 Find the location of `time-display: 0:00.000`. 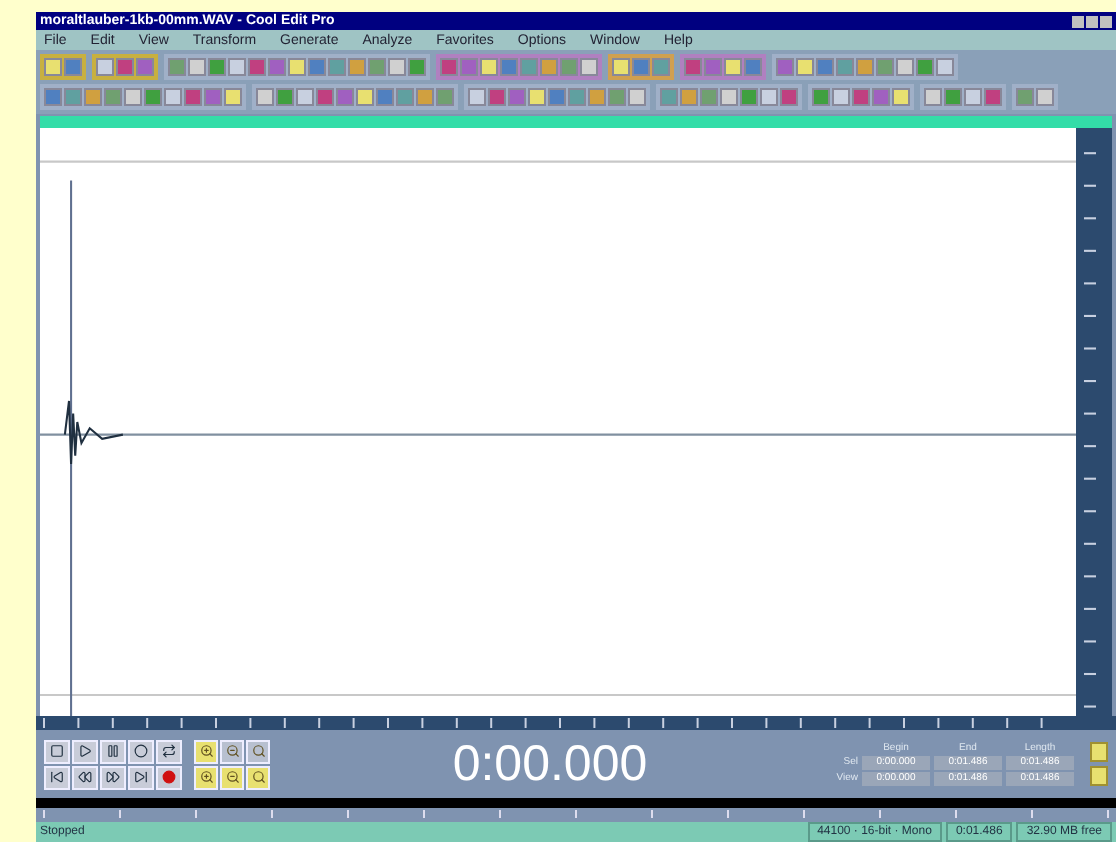

time-display: 0:00.000 is located at coordinates (550, 764).